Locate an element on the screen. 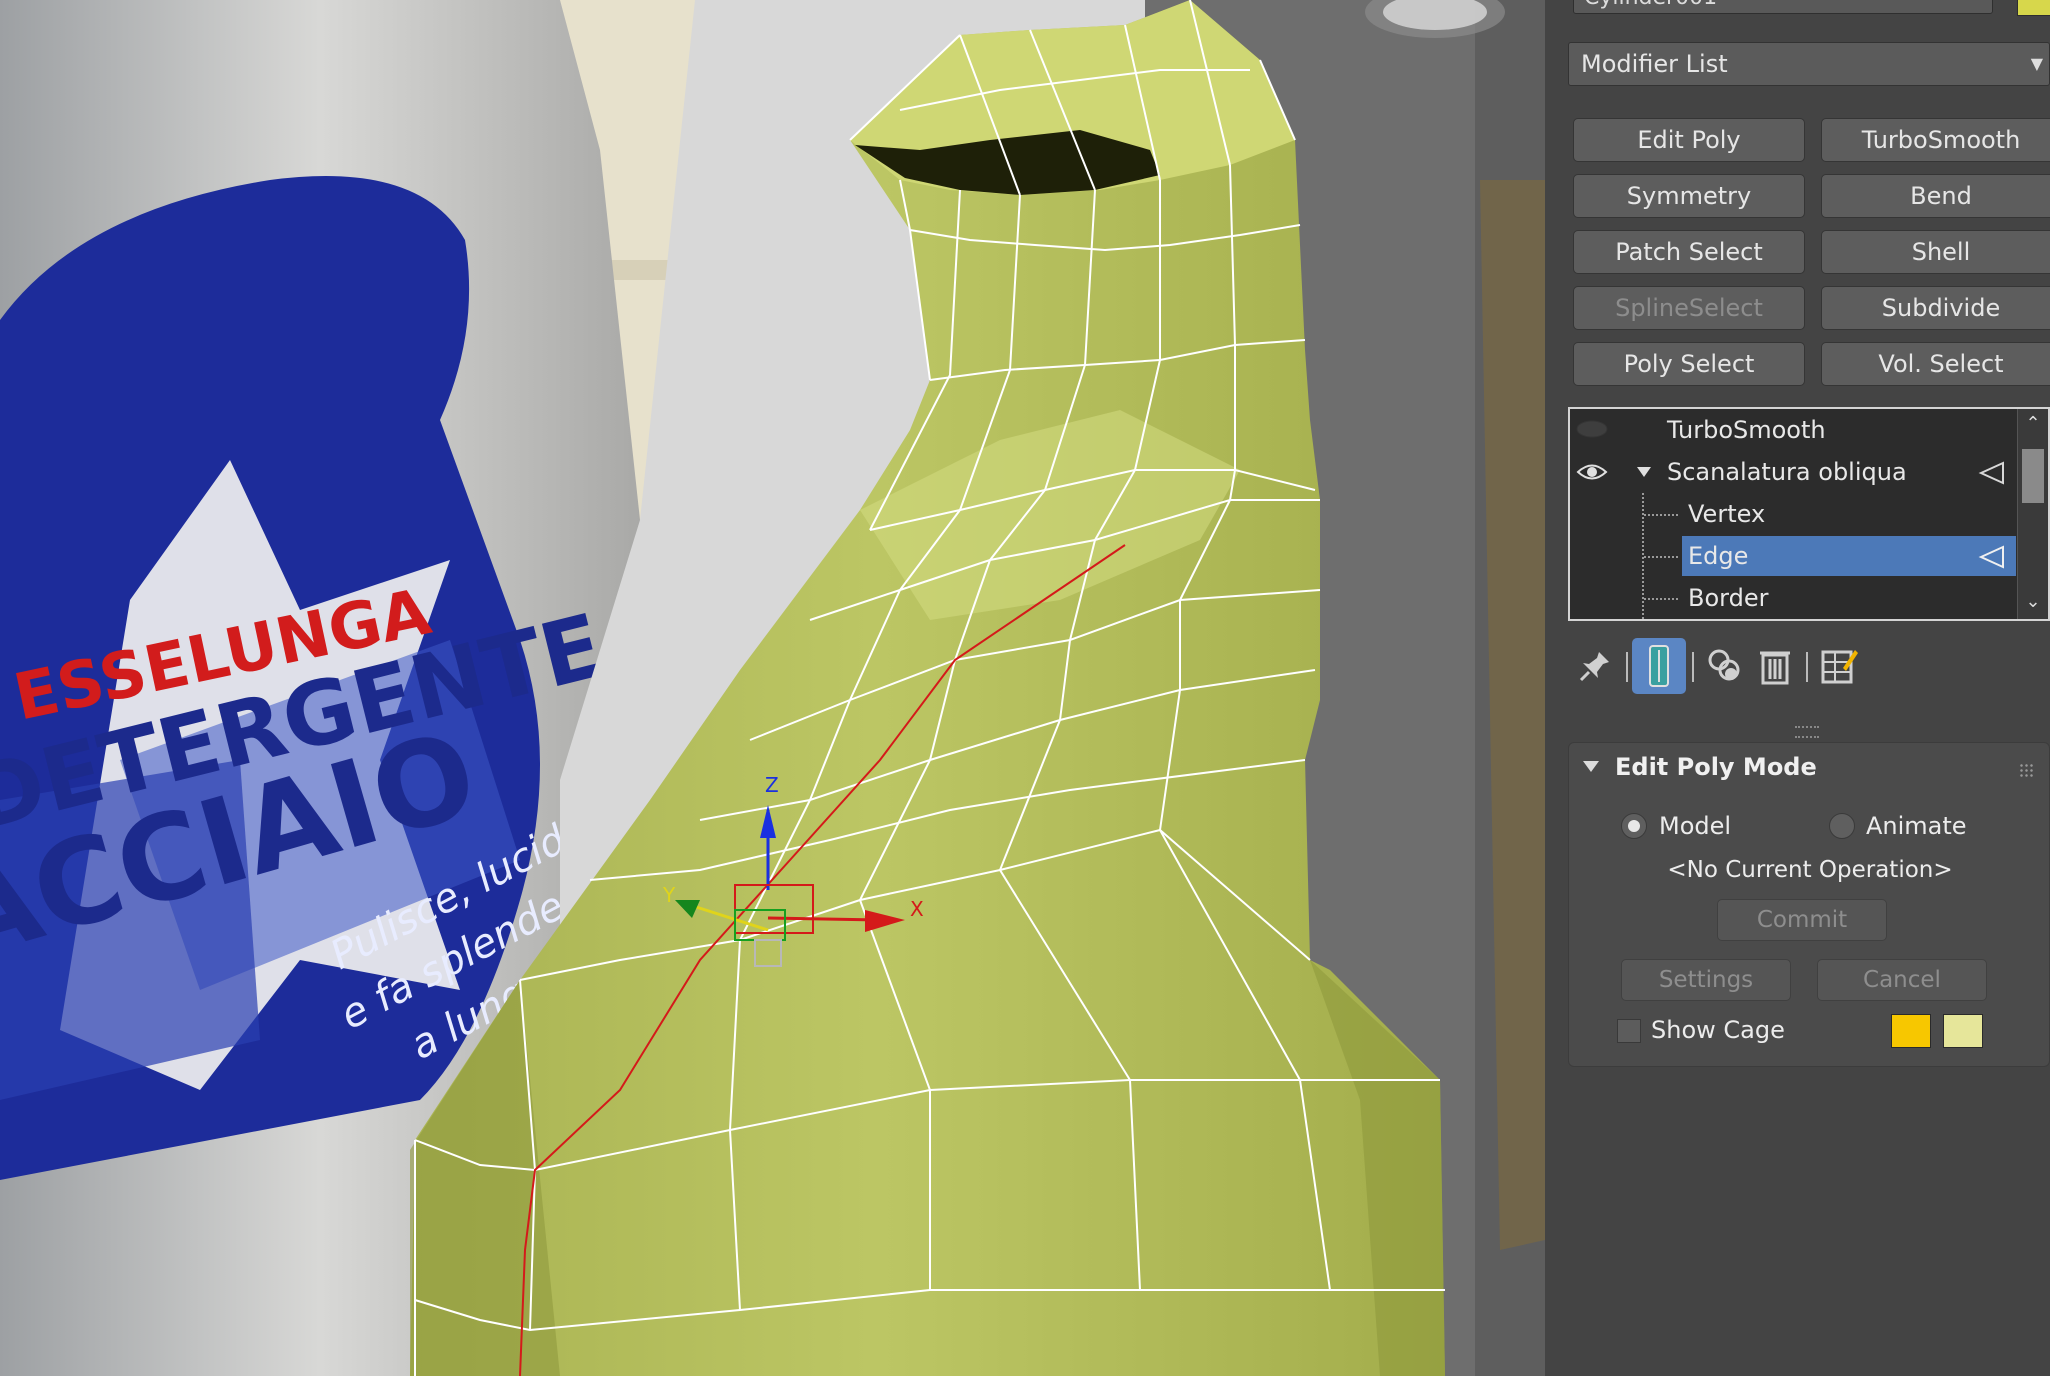  patch-select-button: Patch Select is located at coordinates (1689, 252).